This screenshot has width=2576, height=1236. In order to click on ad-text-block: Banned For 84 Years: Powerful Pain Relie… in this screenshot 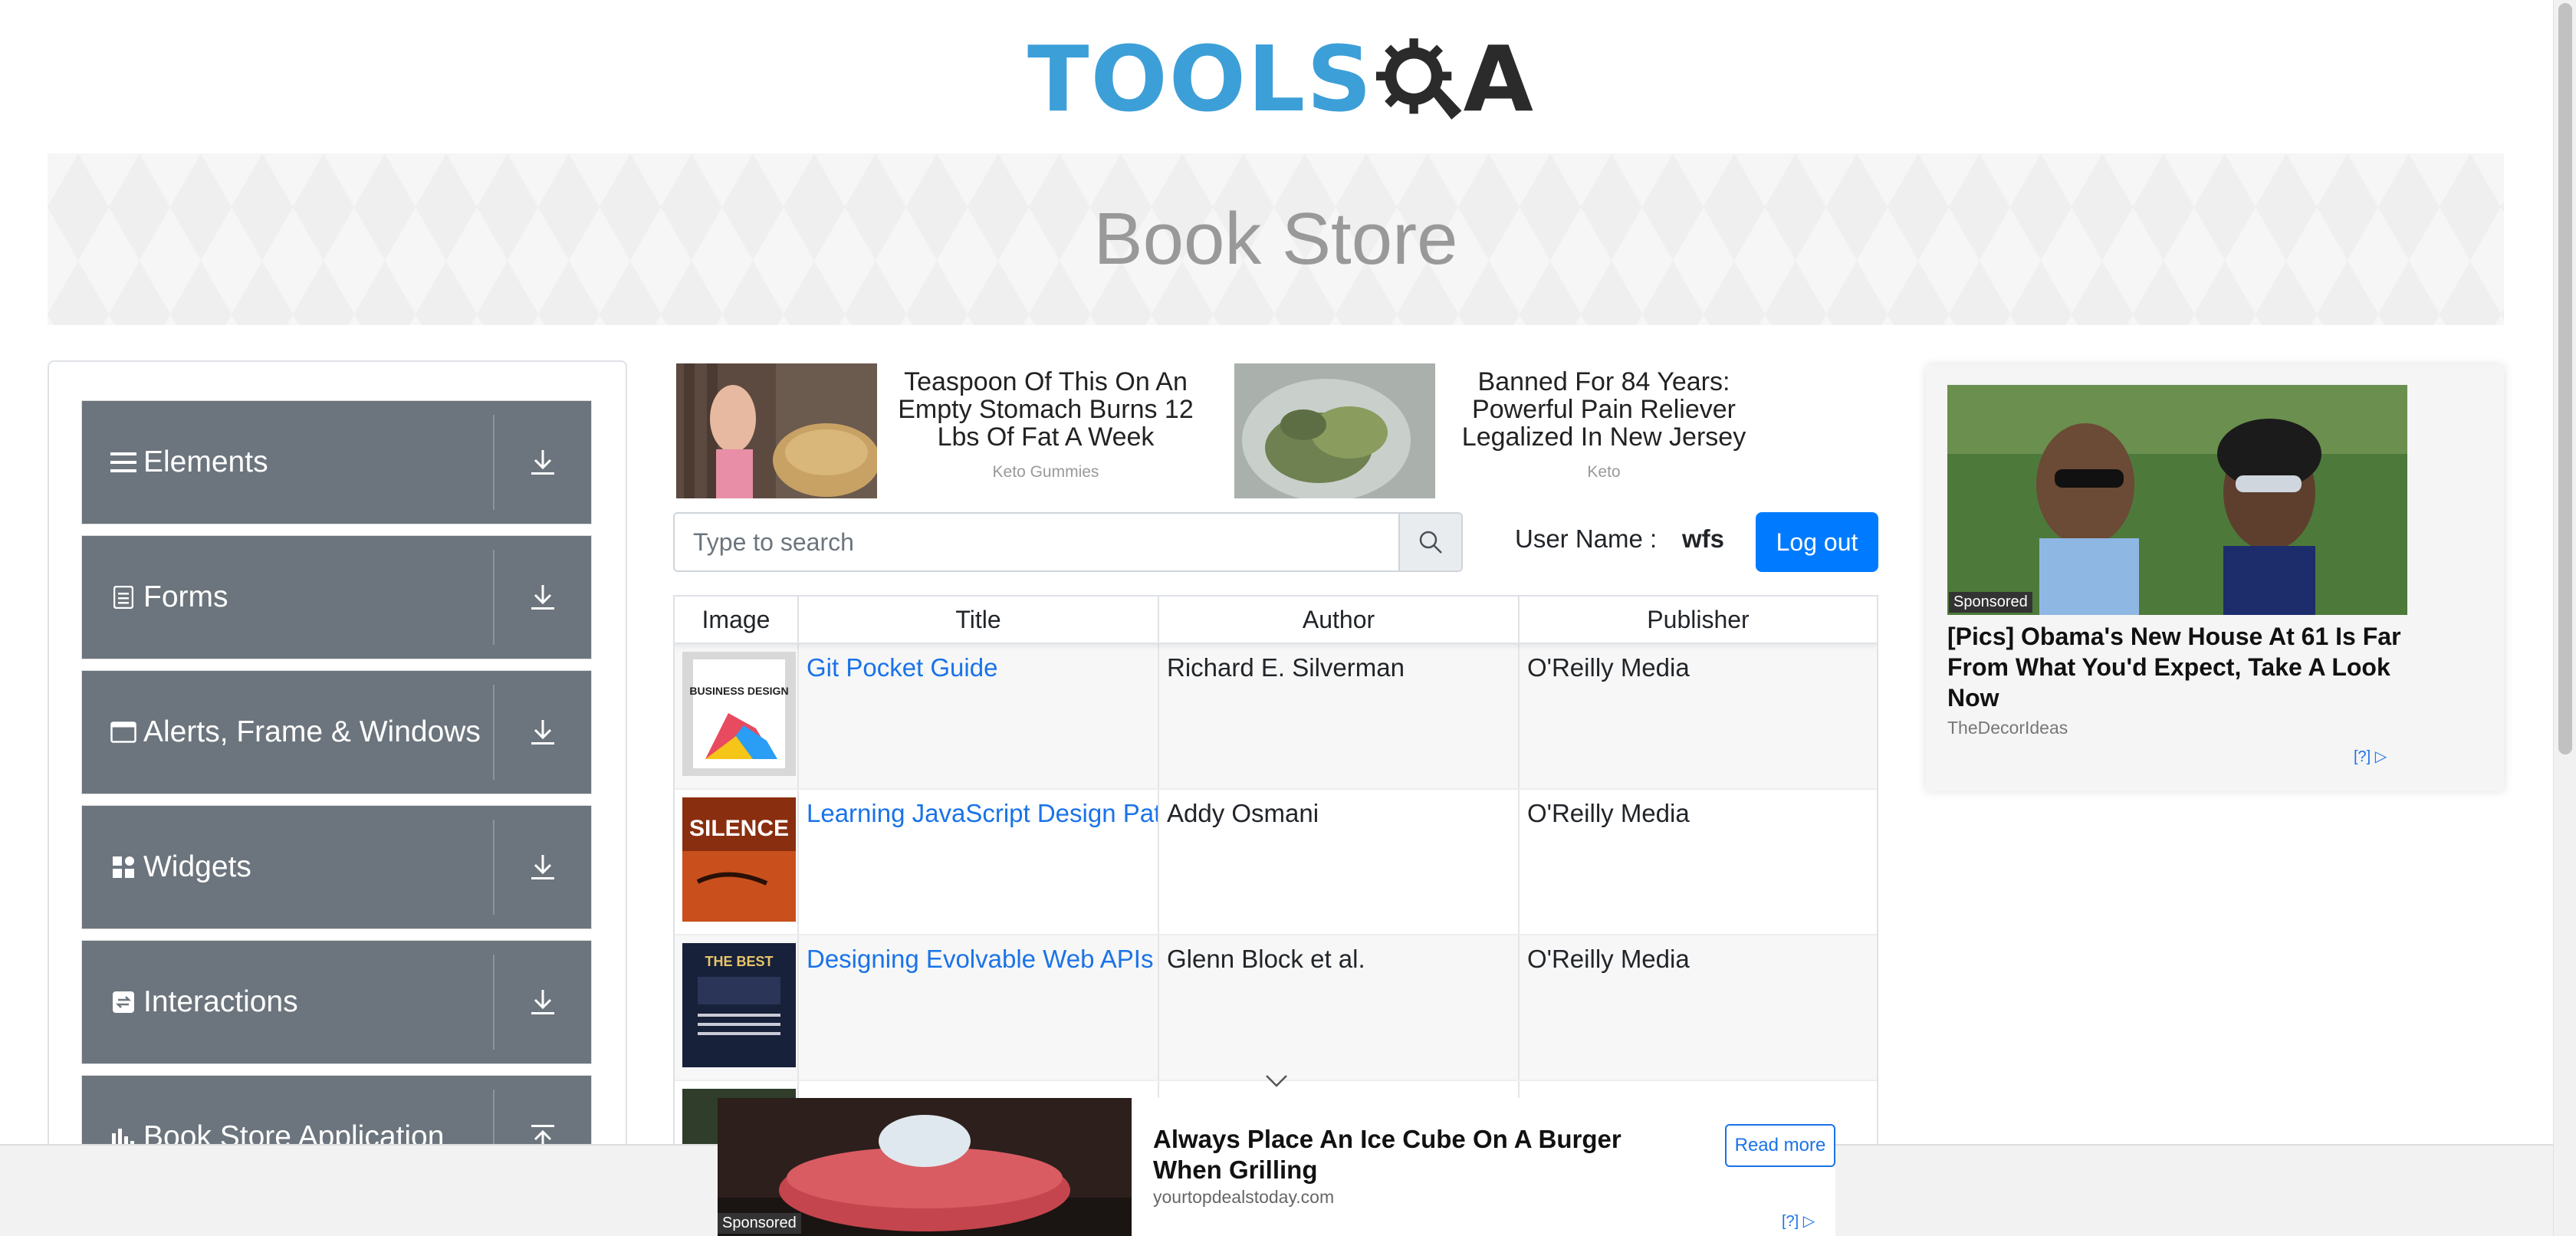, I will do `click(1604, 430)`.